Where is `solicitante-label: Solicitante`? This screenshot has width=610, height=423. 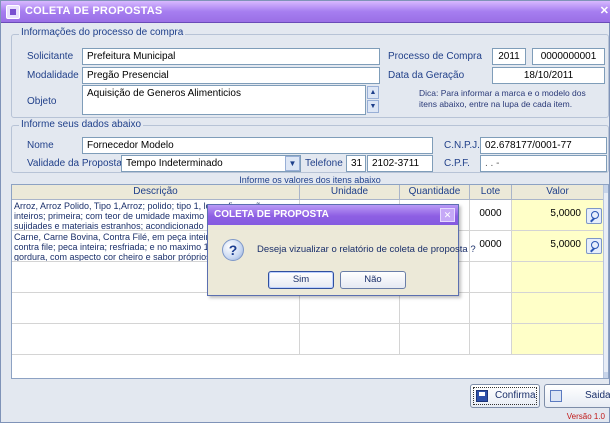 solicitante-label: Solicitante is located at coordinates (50, 56).